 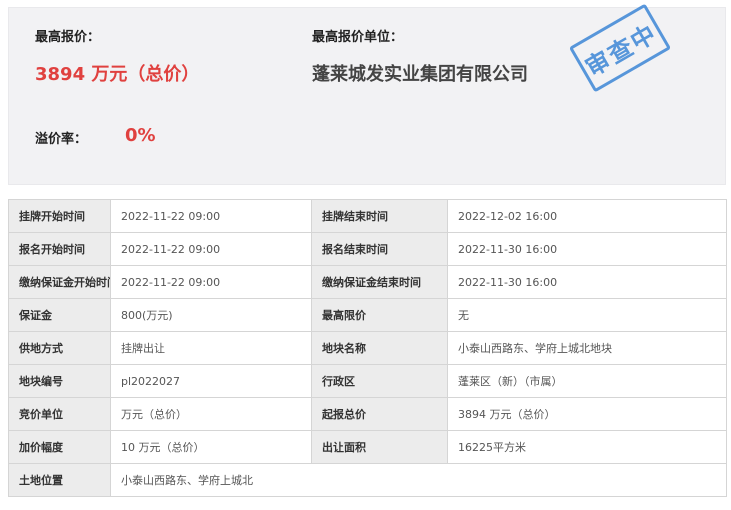 I want to click on table-row: 保证金 800(万元) 最高限价无, so click(x=367, y=315).